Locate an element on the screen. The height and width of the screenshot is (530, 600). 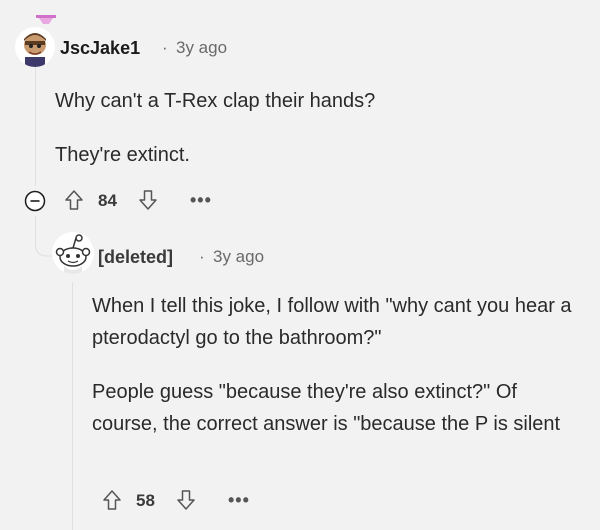
collapse-icon is located at coordinates (35, 201).